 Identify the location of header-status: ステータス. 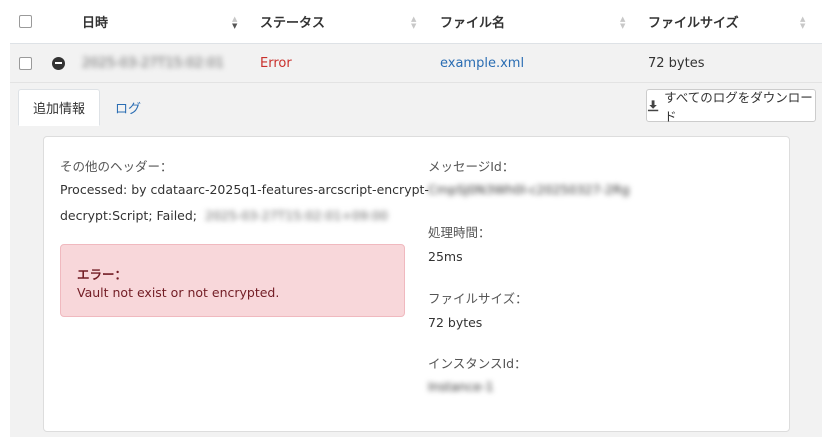
(292, 21).